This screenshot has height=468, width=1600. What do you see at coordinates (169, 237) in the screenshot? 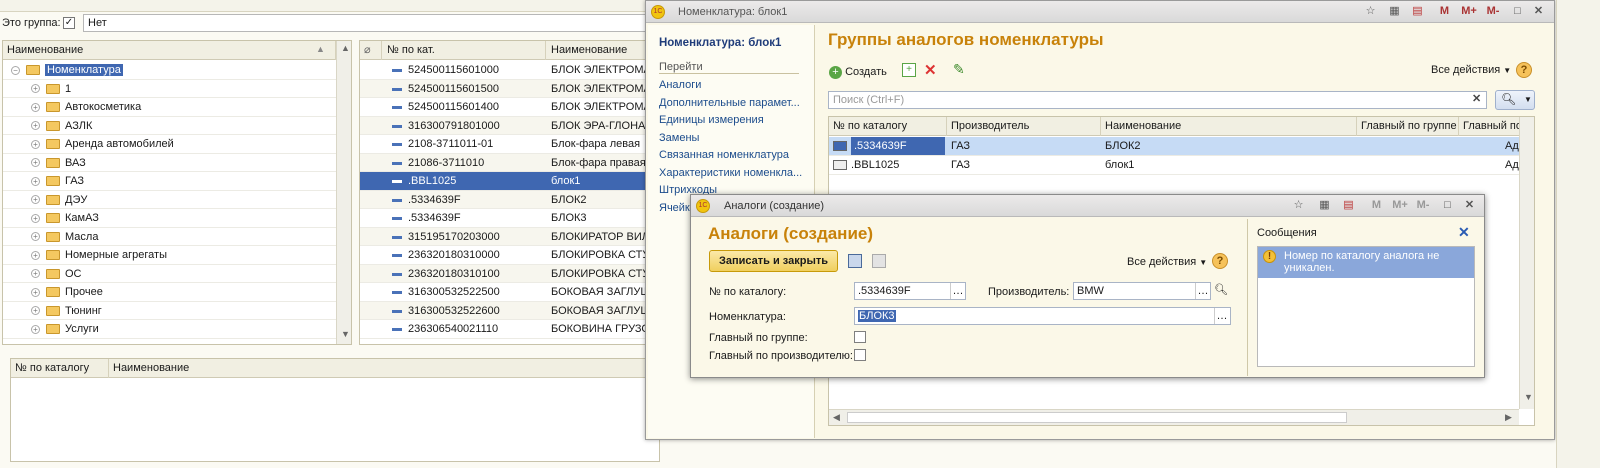
I see `tree-item: + Масла` at bounding box center [169, 237].